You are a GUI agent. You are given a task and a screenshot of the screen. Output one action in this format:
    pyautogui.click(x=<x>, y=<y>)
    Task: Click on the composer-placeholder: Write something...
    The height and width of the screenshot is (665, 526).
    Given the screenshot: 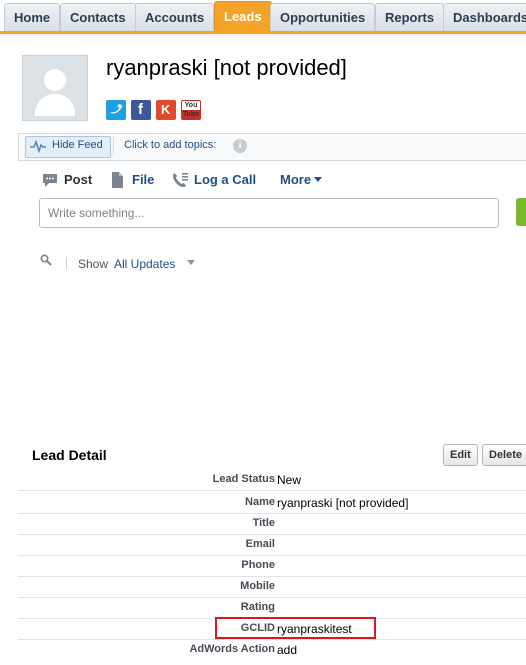 What is the action you would take?
    pyautogui.click(x=96, y=213)
    